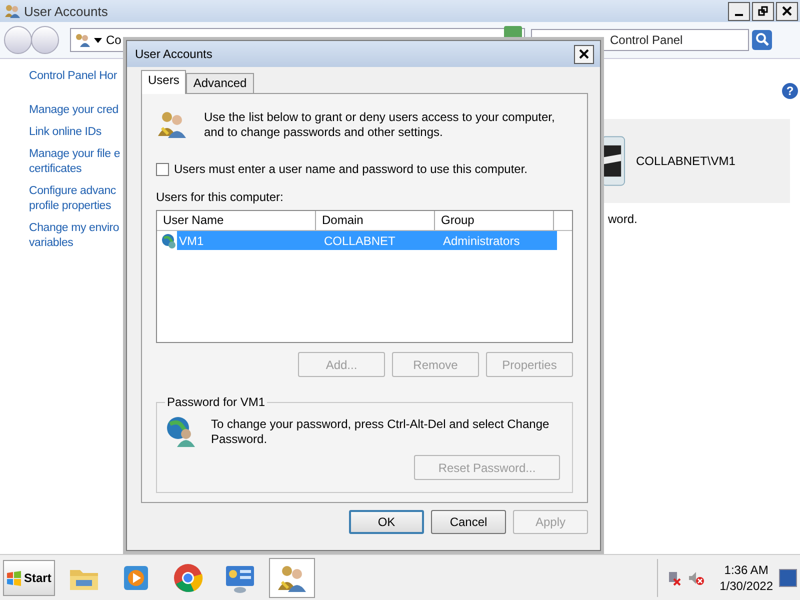  Describe the element at coordinates (686, 161) in the screenshot. I see `account-name: COLLABNET\VM1` at that location.